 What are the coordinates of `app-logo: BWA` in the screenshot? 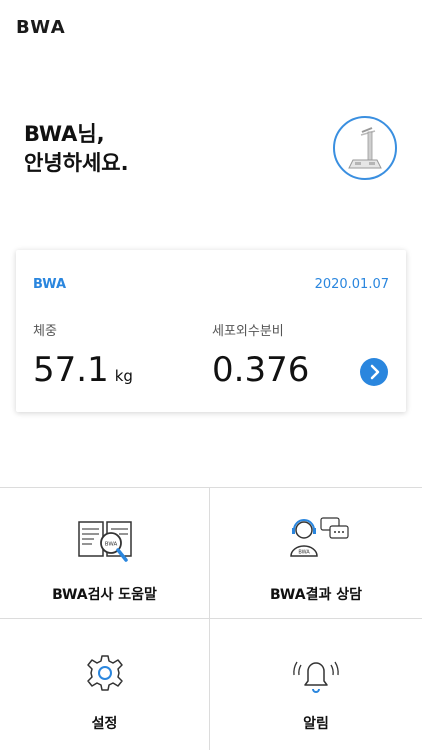 It's located at (41, 27).